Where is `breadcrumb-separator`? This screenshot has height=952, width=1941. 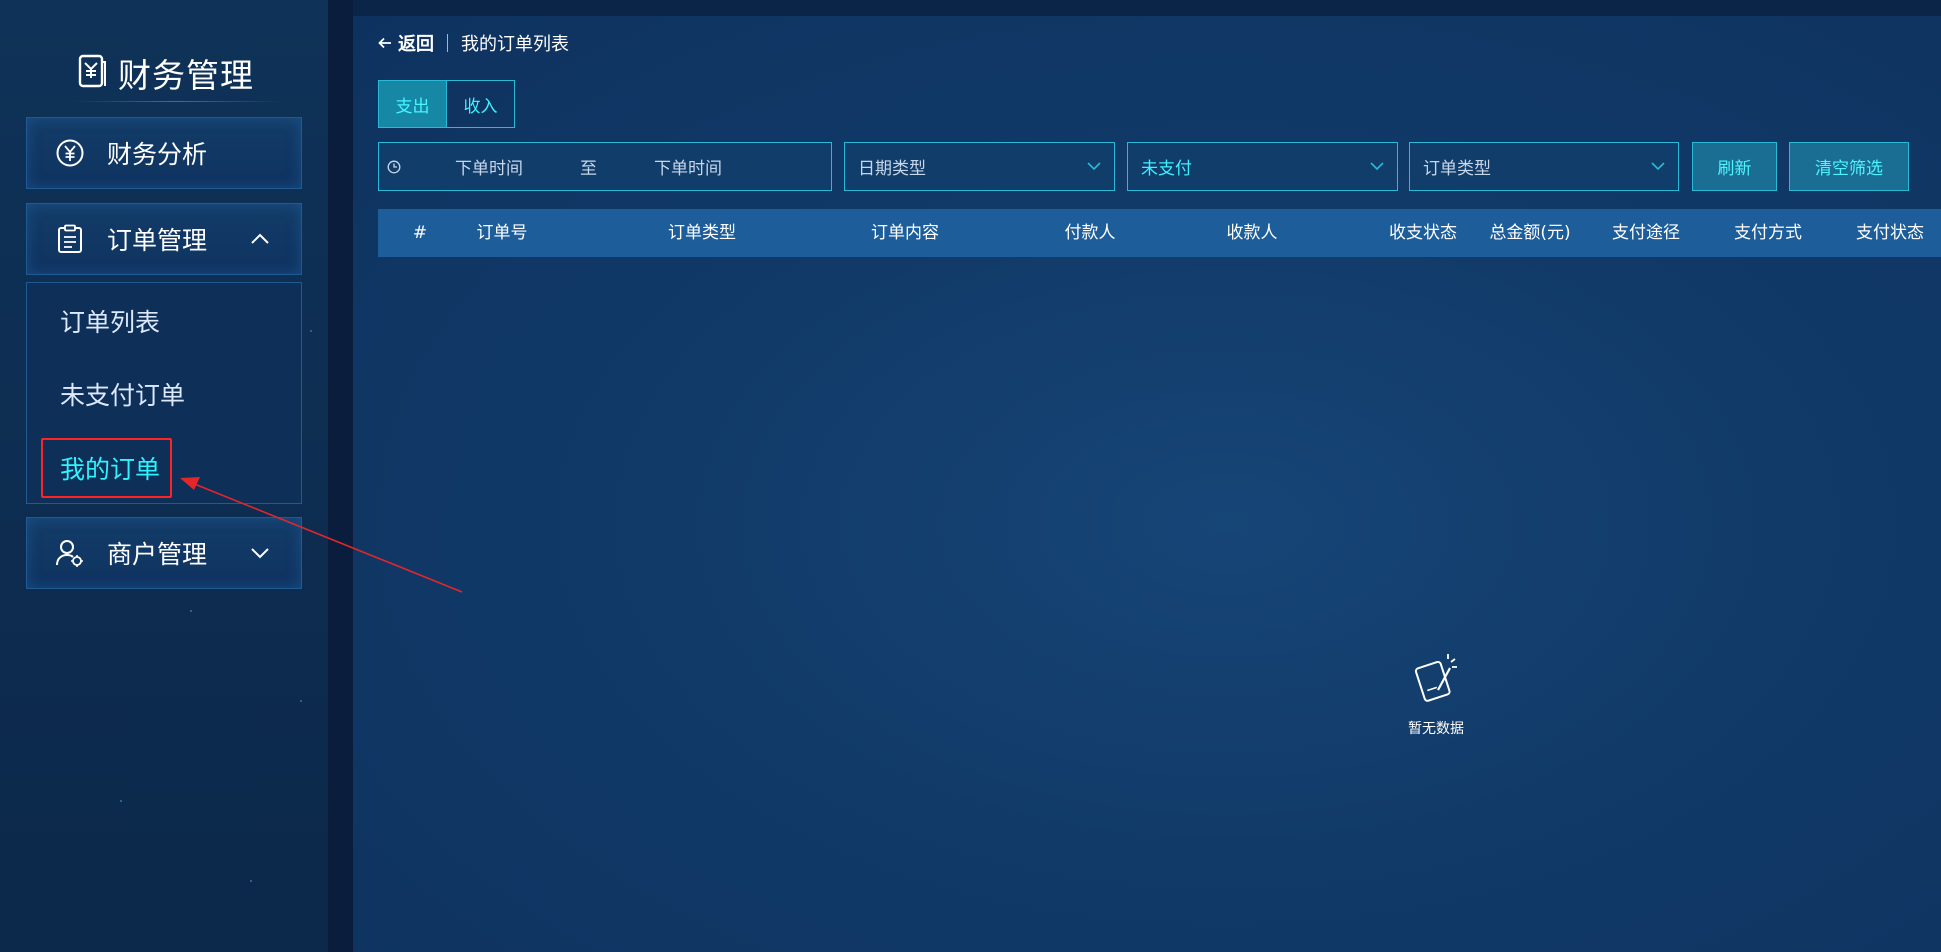 breadcrumb-separator is located at coordinates (447, 43).